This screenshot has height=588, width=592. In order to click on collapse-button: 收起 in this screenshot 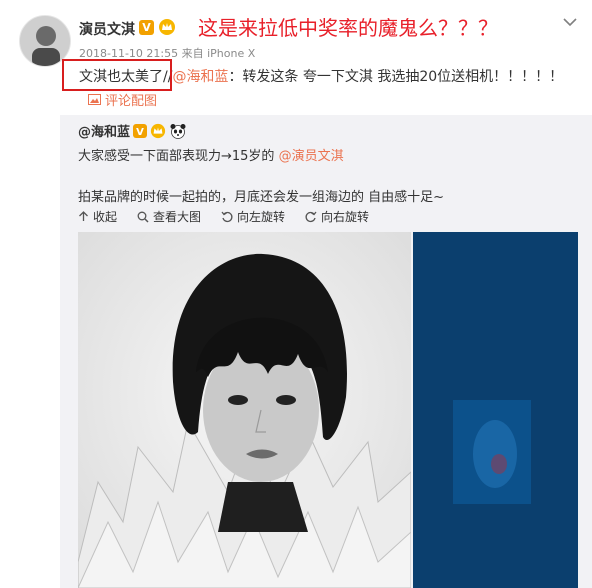, I will do `click(97, 216)`.